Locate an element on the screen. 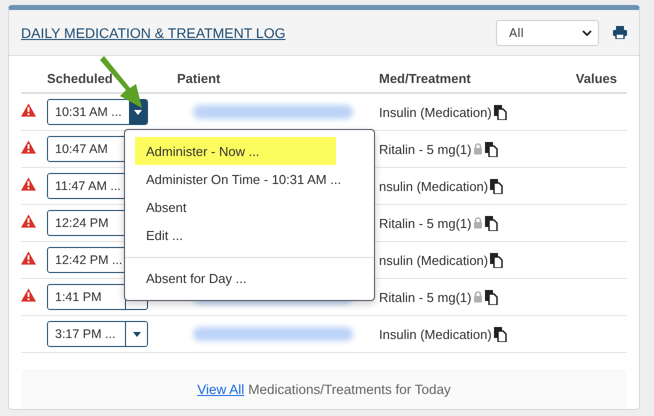 Image resolution: width=654 pixels, height=416 pixels. column-header: Med/Treatment is located at coordinates (425, 78).